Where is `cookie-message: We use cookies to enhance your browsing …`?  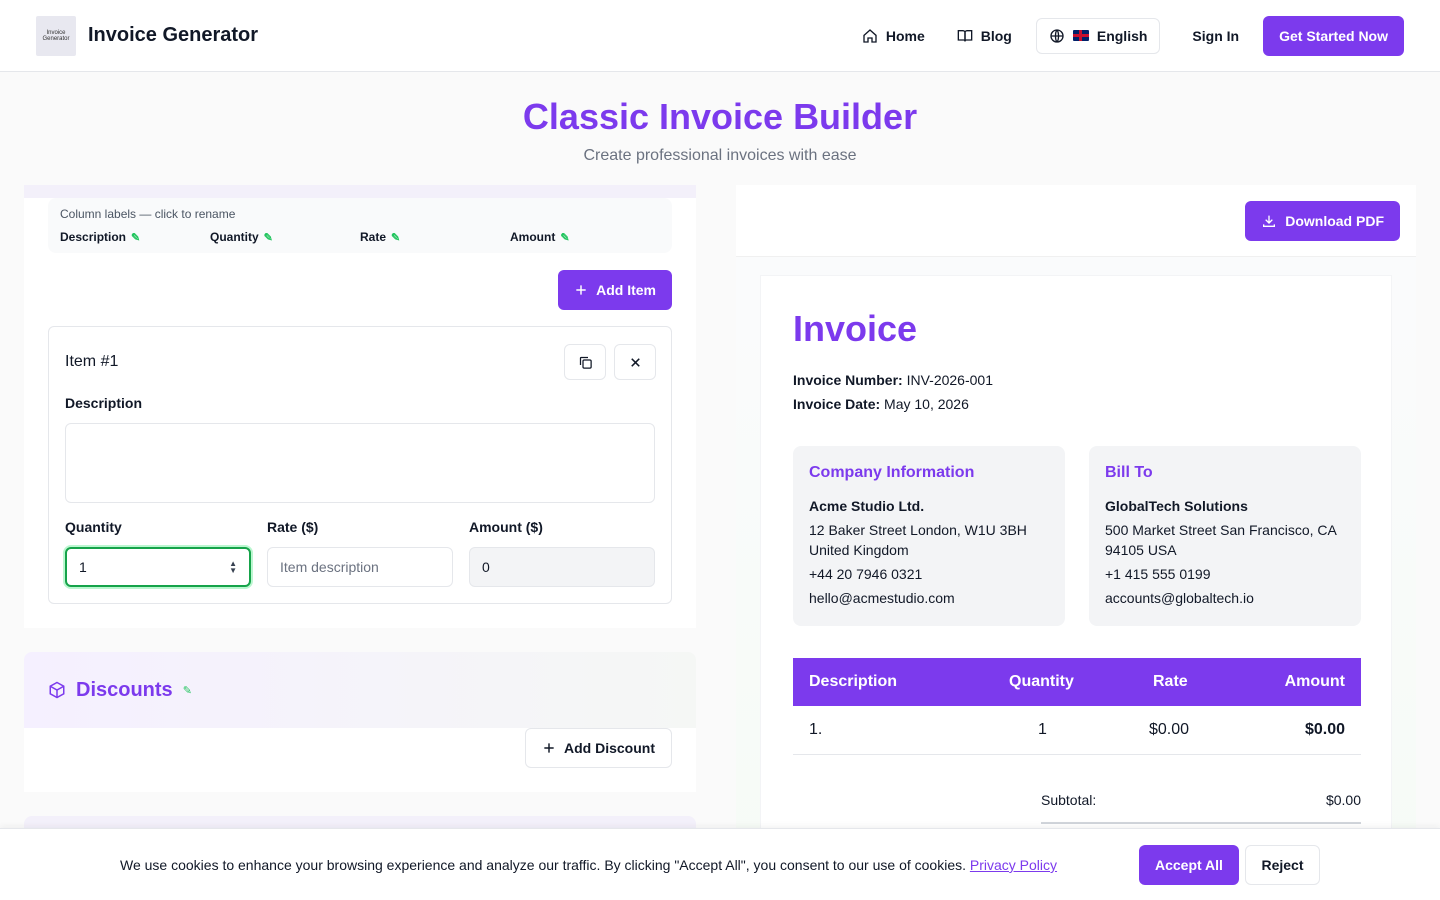 cookie-message: We use cookies to enhance your browsing … is located at coordinates (588, 865).